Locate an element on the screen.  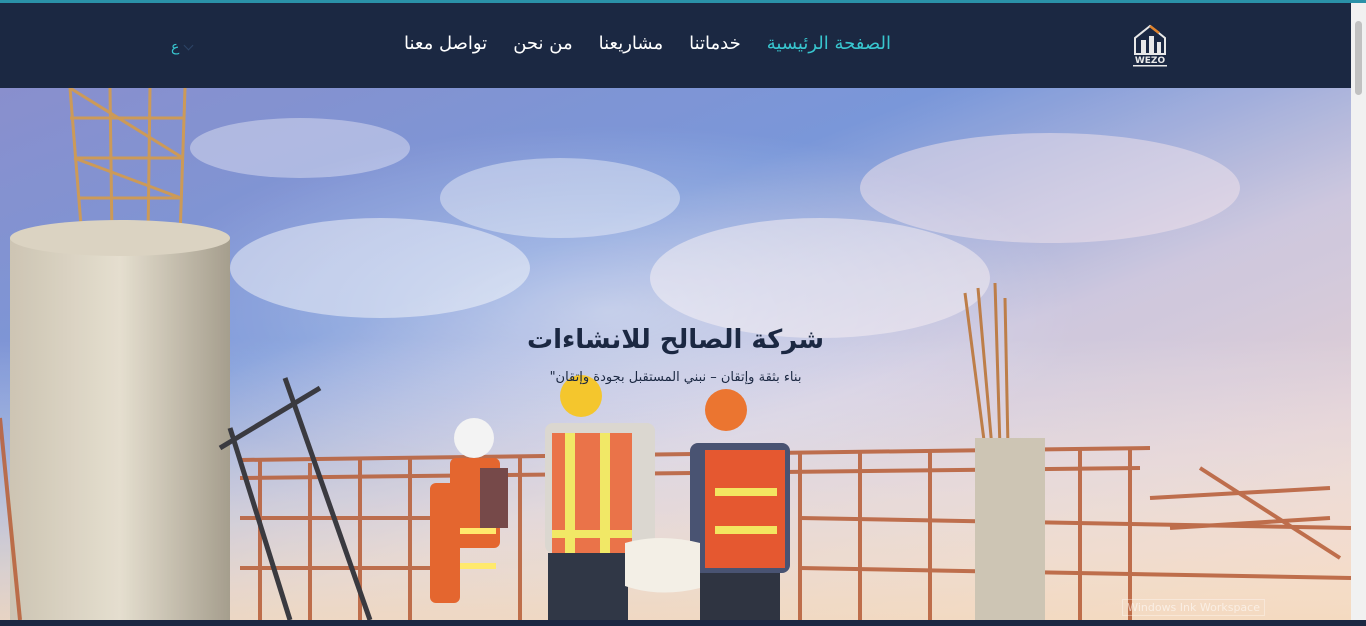
logo-building-icon: WEZO is located at coordinates (1150, 45).